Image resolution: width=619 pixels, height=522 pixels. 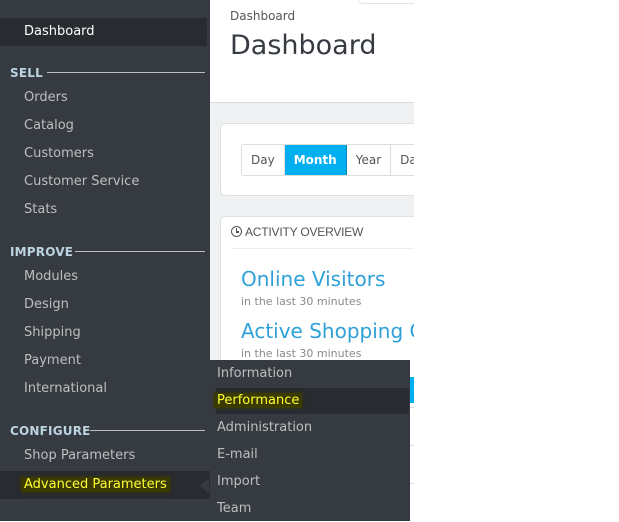 I want to click on submenu-item-team: Team, so click(x=310, y=509).